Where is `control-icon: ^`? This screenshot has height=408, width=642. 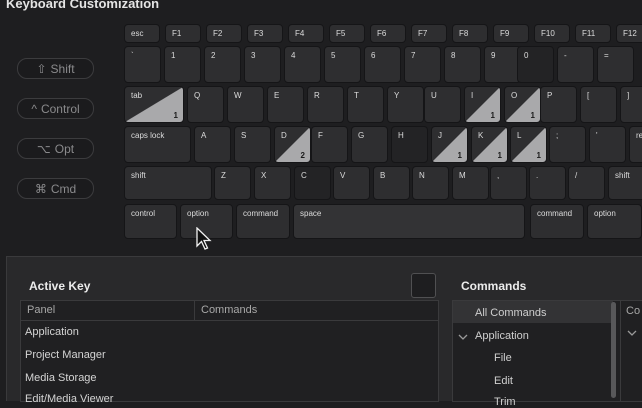
control-icon: ^ is located at coordinates (34, 108).